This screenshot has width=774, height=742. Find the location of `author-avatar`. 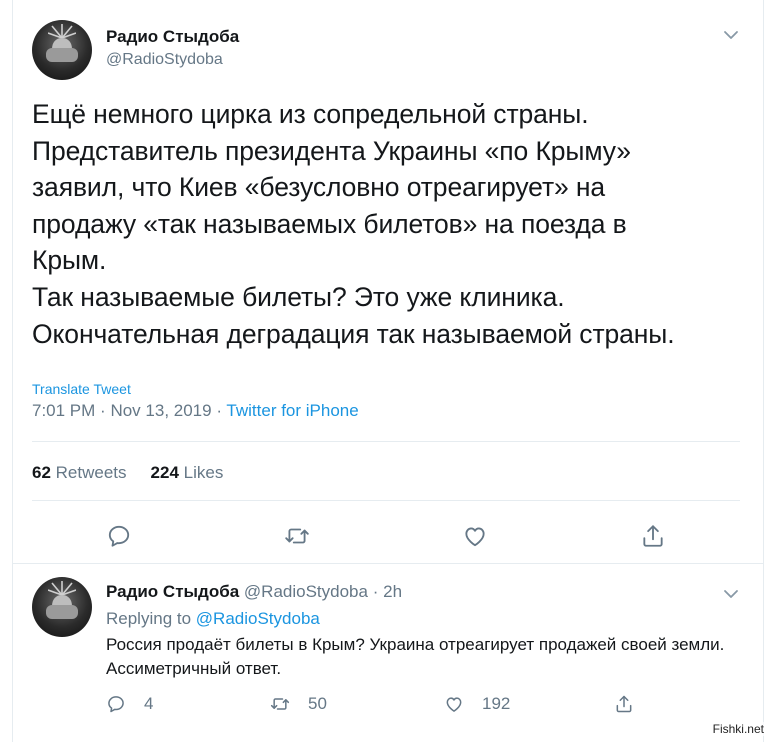

author-avatar is located at coordinates (62, 50).